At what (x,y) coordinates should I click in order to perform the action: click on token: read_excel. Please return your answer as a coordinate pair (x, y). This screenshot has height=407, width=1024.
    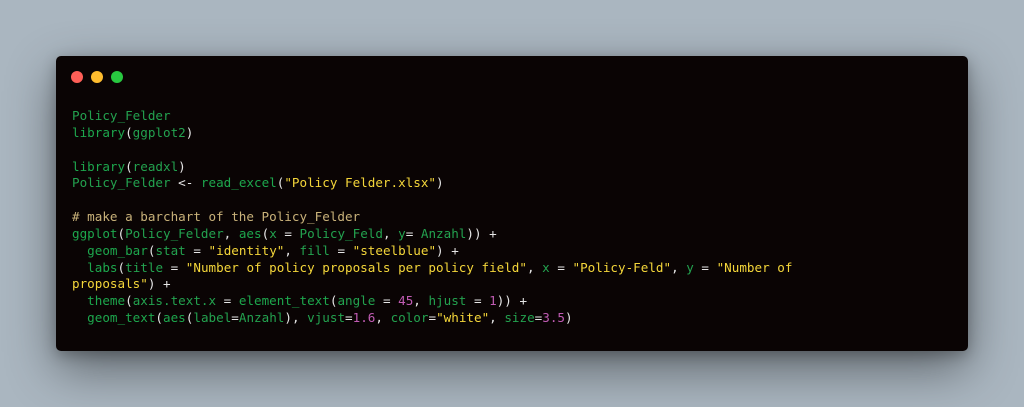
    Looking at the image, I should click on (238, 183).